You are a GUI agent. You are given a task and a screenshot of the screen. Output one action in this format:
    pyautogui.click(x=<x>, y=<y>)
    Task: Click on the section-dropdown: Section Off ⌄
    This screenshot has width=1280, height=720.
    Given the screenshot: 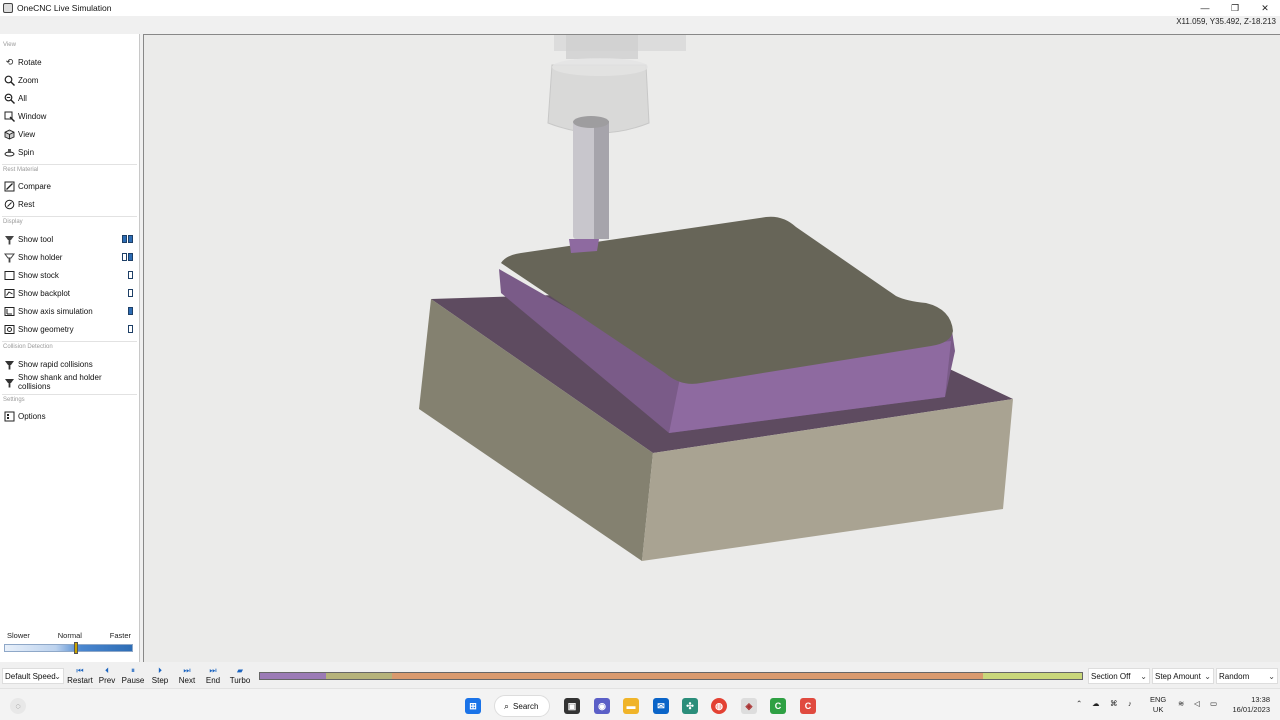 What is the action you would take?
    pyautogui.click(x=1119, y=676)
    